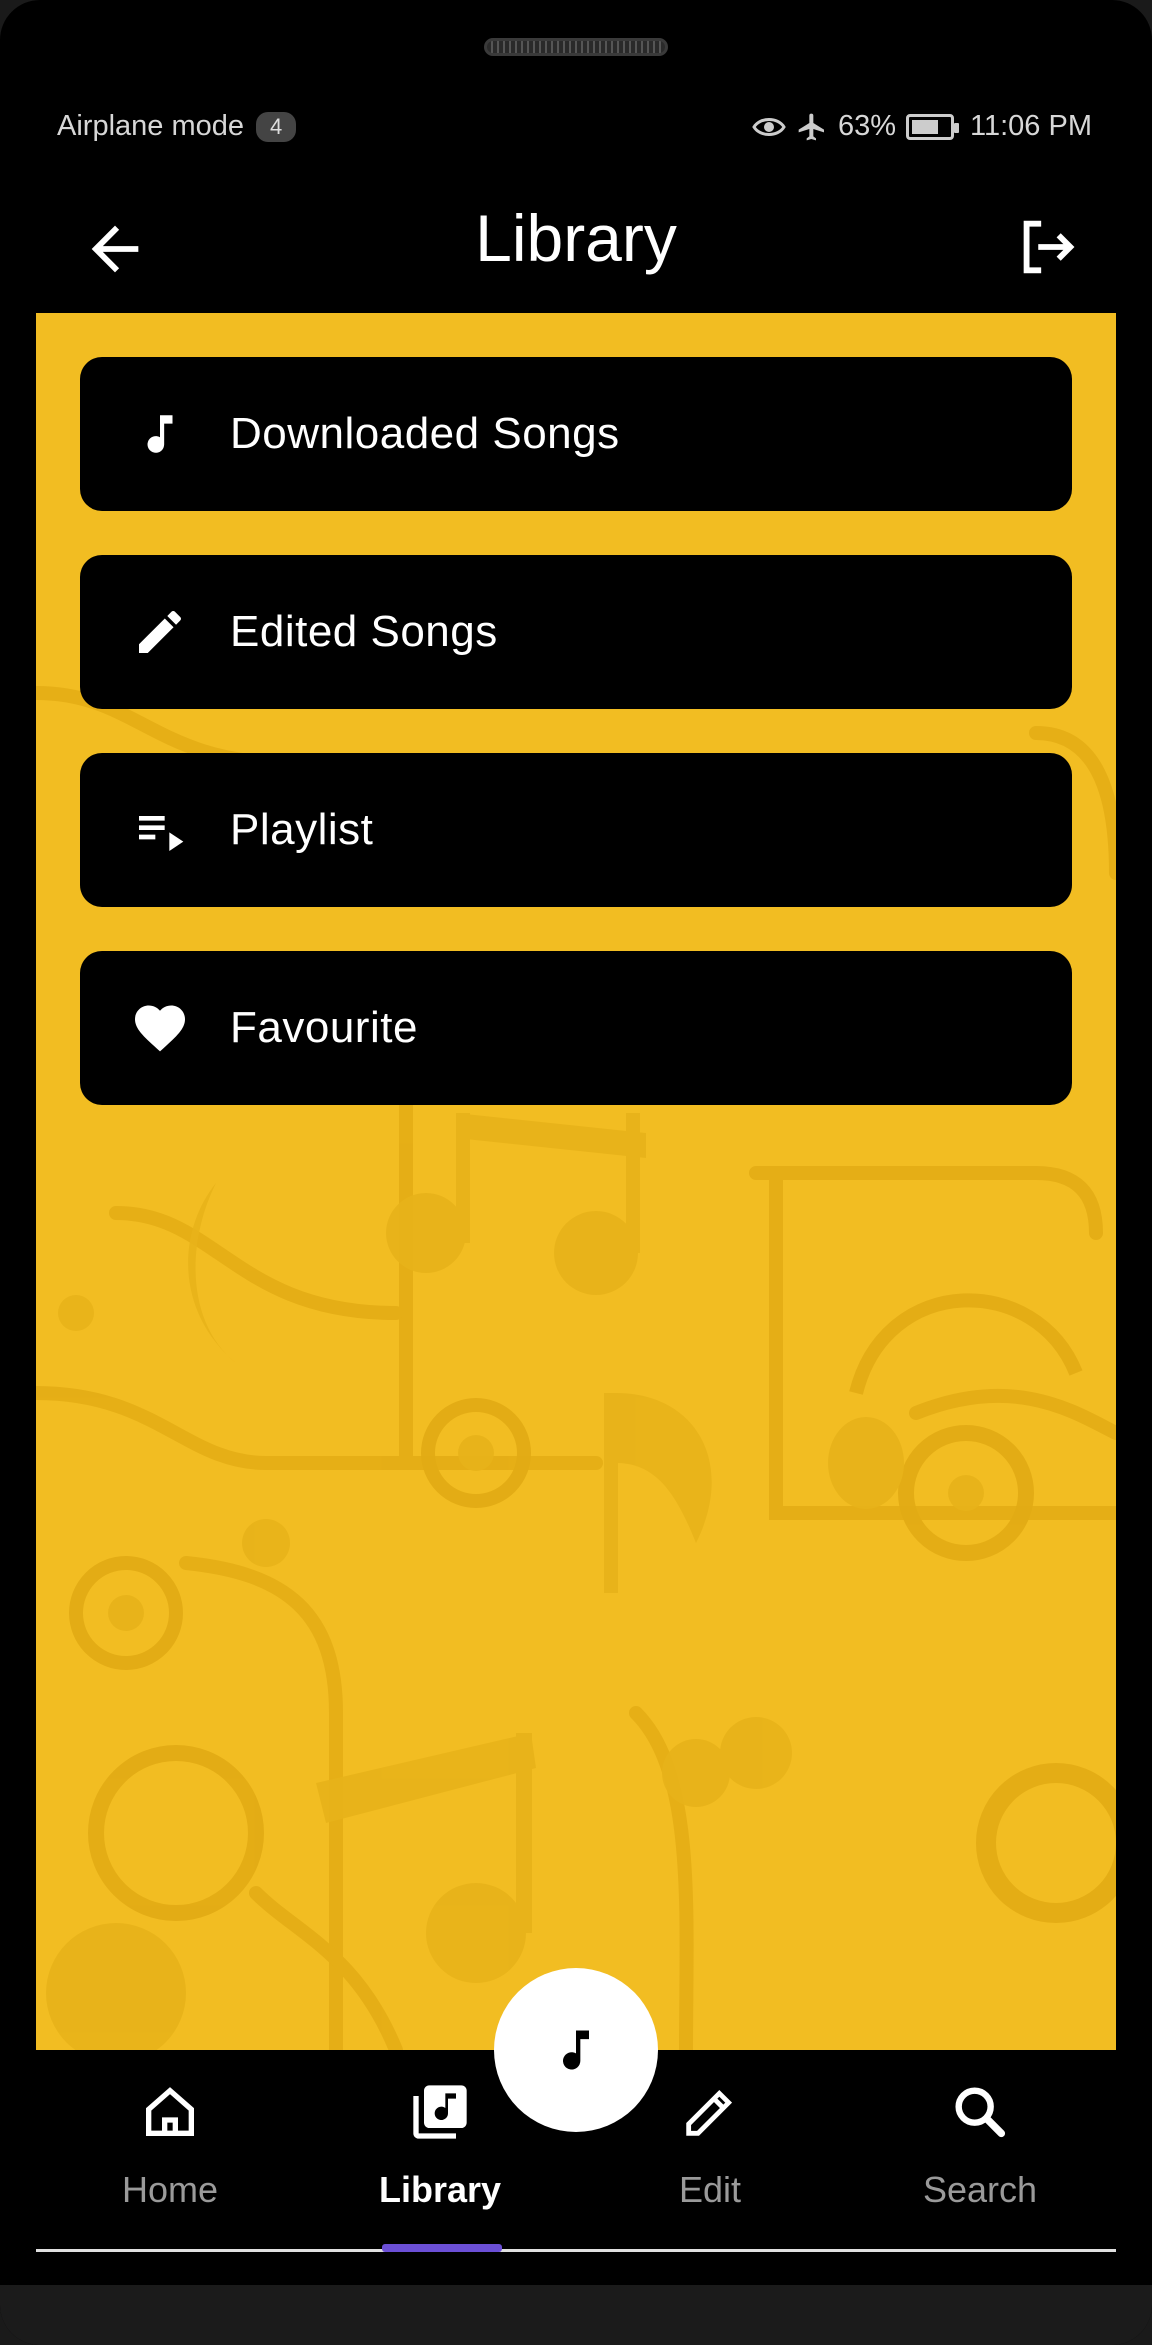  What do you see at coordinates (150, 126) in the screenshot?
I see `airplane-mode-text: Airplane mode` at bounding box center [150, 126].